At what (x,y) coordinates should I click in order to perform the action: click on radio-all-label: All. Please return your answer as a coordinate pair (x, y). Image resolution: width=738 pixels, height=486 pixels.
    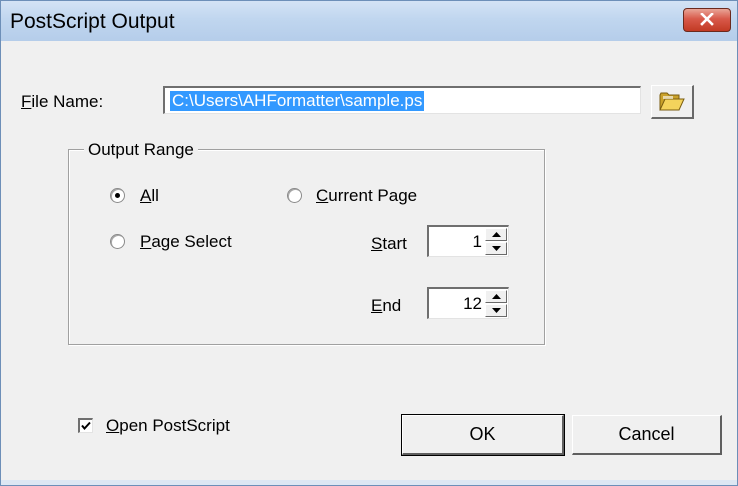
    Looking at the image, I should click on (149, 196).